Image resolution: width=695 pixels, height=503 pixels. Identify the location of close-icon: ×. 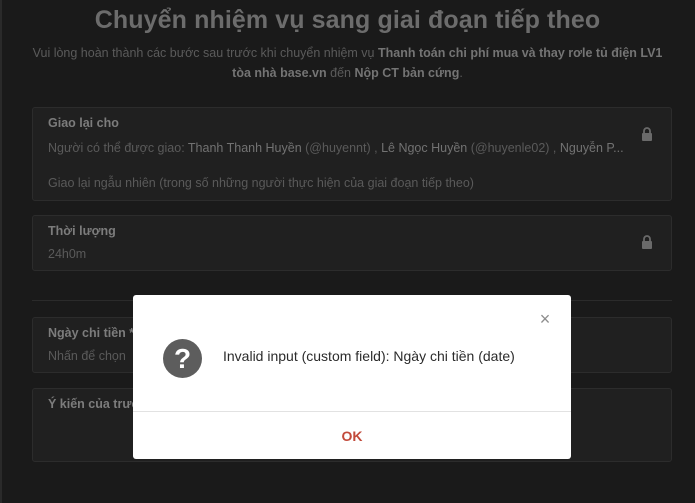
(545, 319).